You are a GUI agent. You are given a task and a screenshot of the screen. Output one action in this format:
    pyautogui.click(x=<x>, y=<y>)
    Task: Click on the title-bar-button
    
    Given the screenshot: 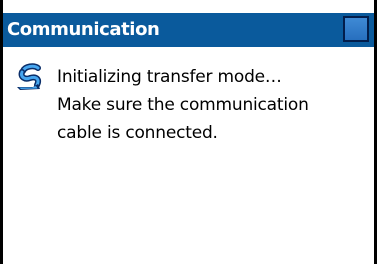 What is the action you would take?
    pyautogui.click(x=356, y=29)
    